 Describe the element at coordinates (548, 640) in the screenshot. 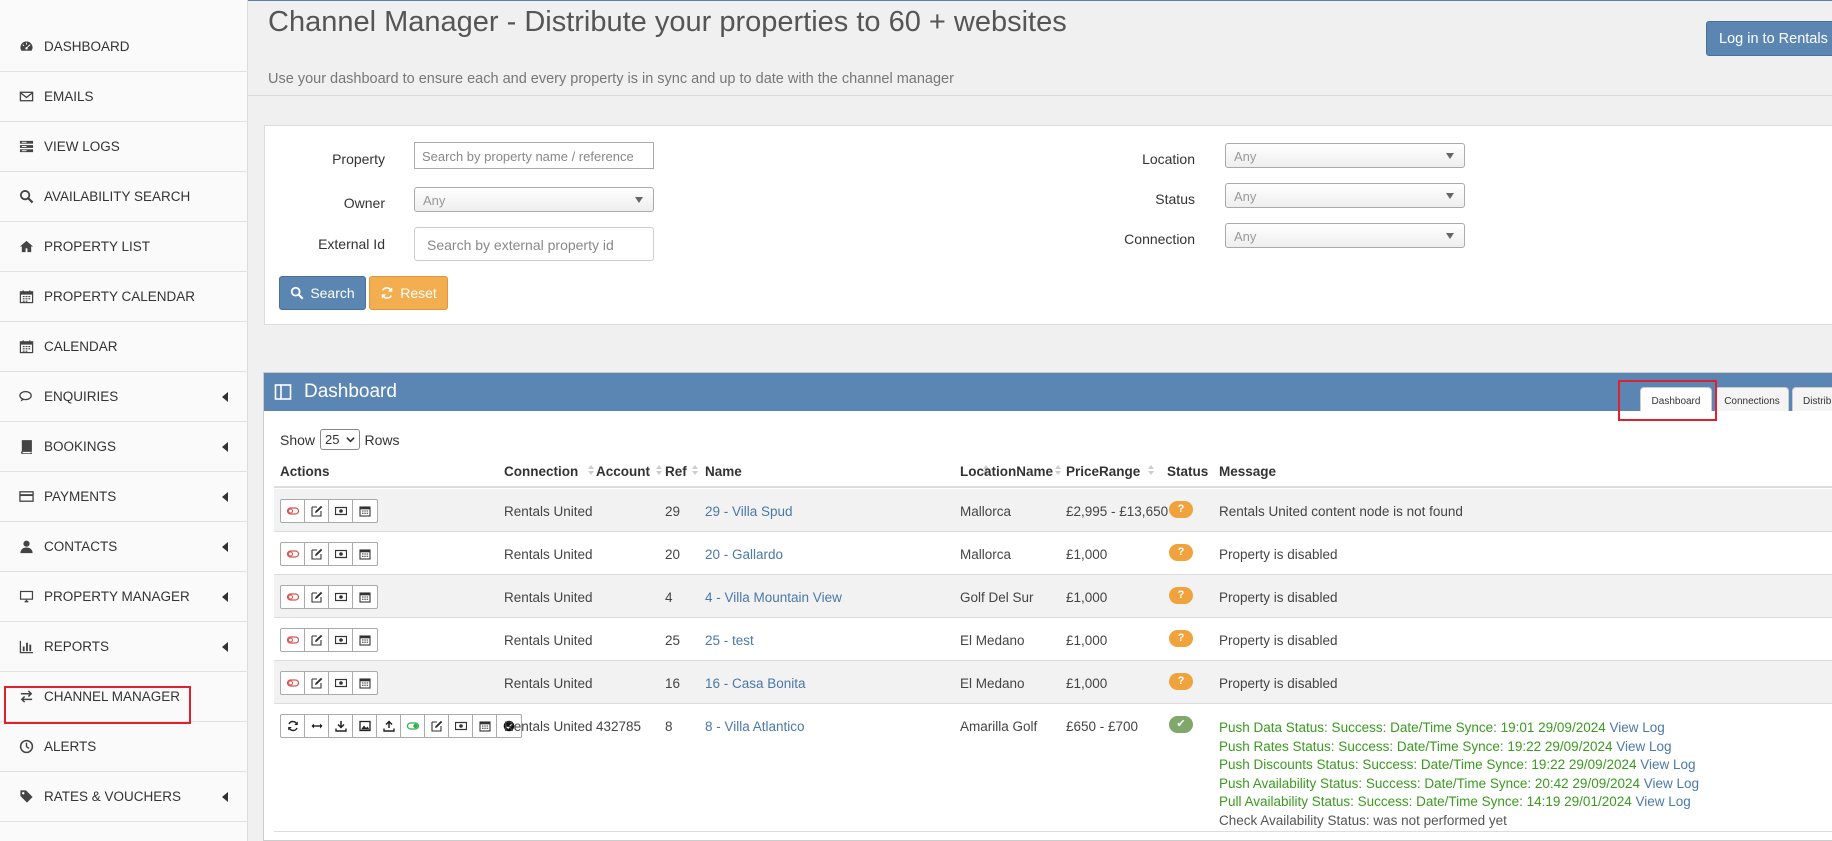

I see `cell-connection: Rentals United` at that location.